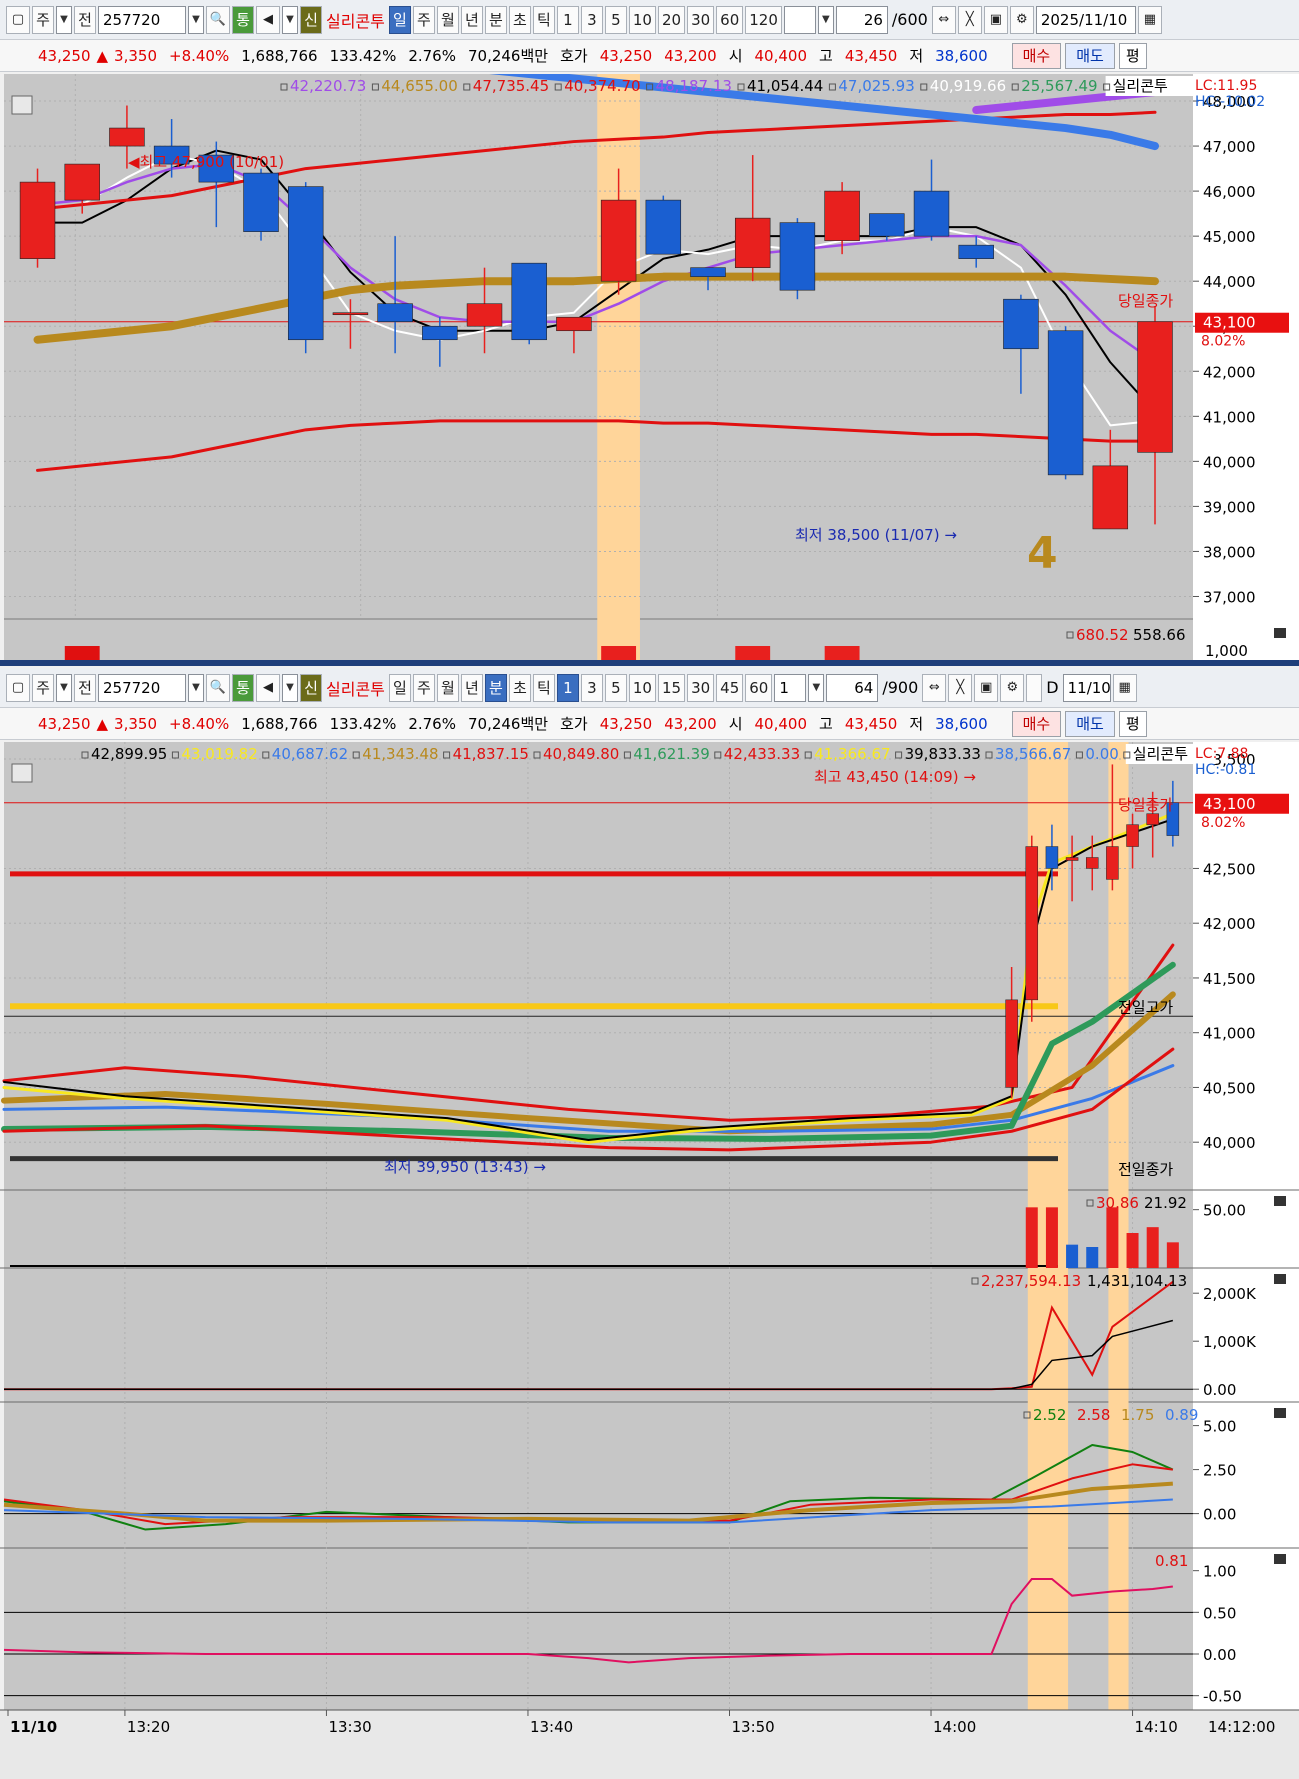  Describe the element at coordinates (790, 687) in the screenshot. I see `unit-input: 1` at that location.